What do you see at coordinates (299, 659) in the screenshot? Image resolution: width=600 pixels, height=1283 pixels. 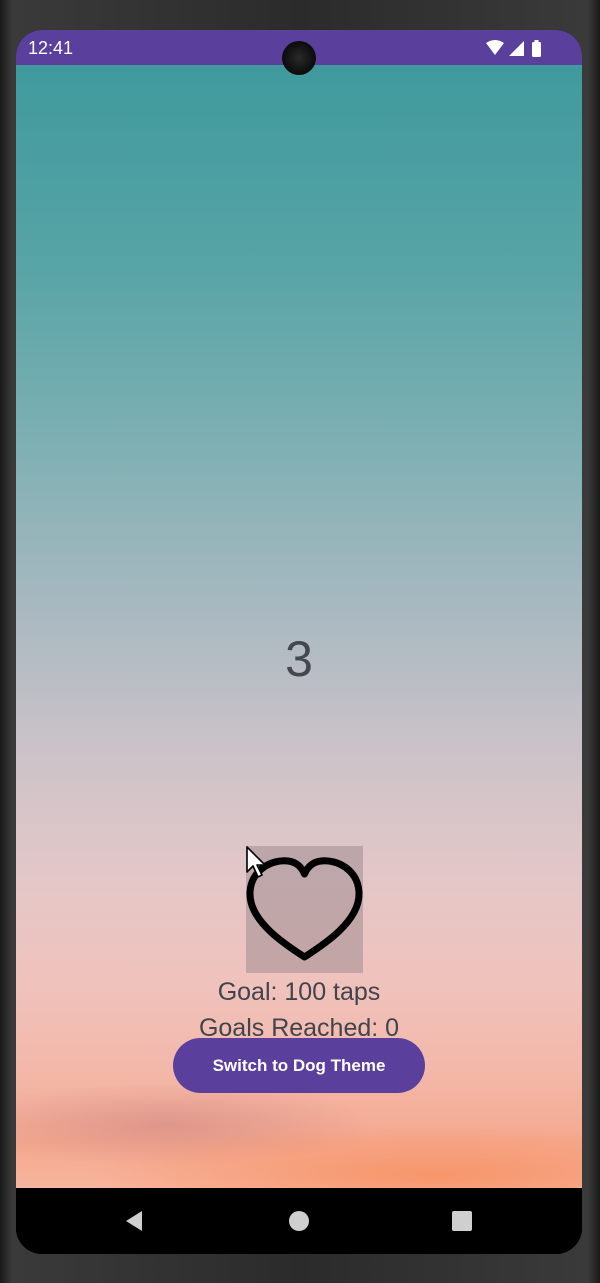 I see `tap-counter: 3` at bounding box center [299, 659].